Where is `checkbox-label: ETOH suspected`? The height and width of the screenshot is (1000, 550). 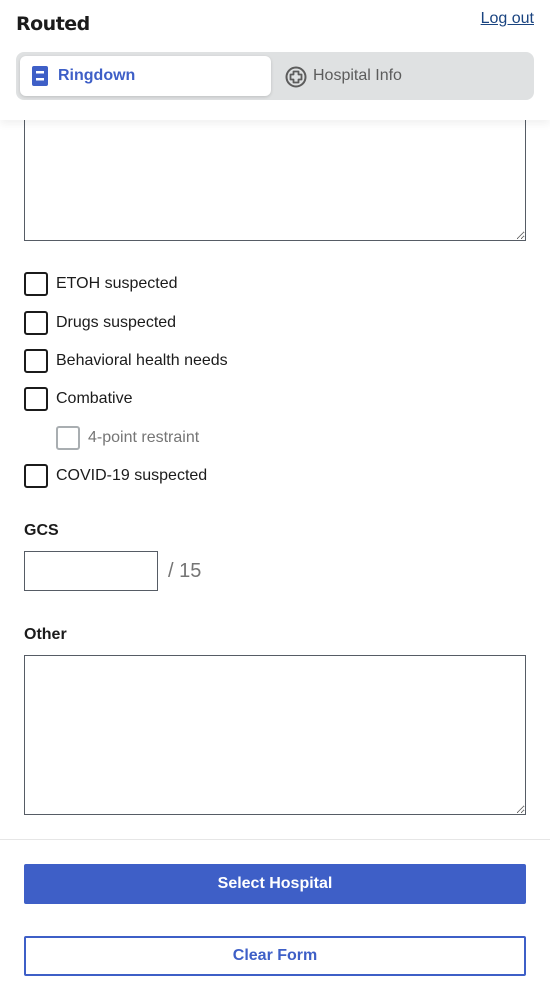 checkbox-label: ETOH suspected is located at coordinates (117, 283).